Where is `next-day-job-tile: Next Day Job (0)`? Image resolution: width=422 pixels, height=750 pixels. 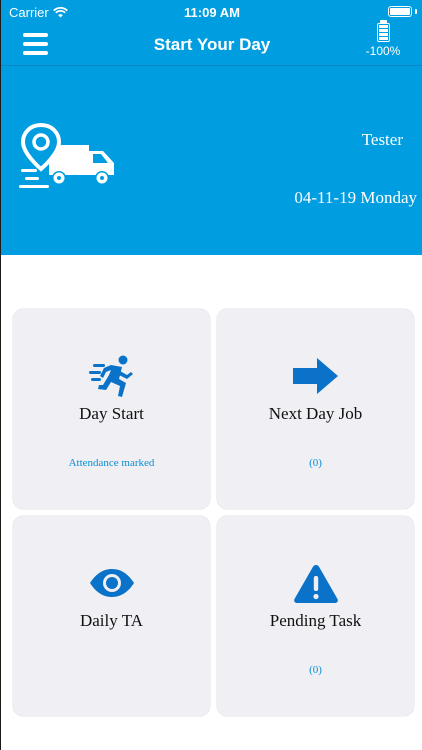
next-day-job-tile: Next Day Job (0) is located at coordinates (315, 409).